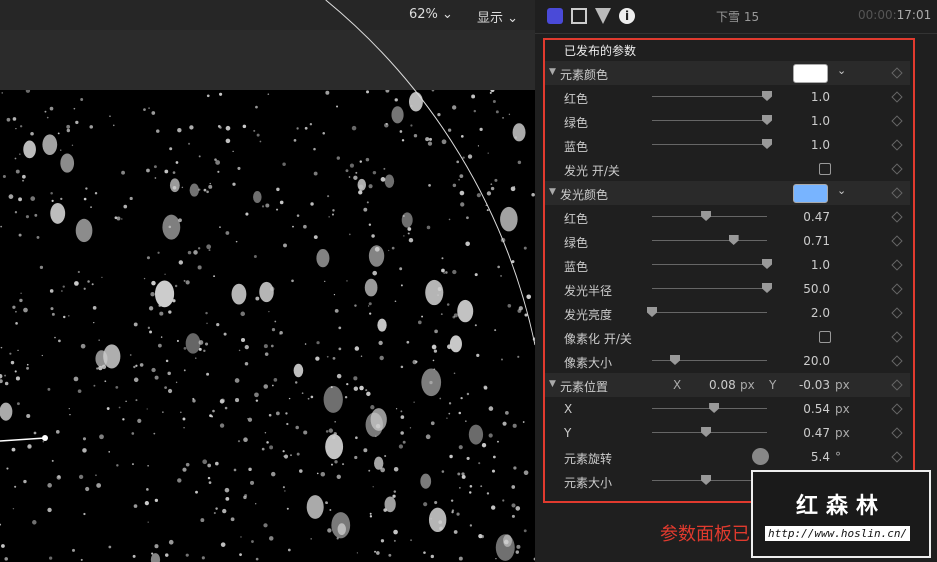 This screenshot has height=562, width=937. I want to click on generator-inspector-icon, so click(555, 16).